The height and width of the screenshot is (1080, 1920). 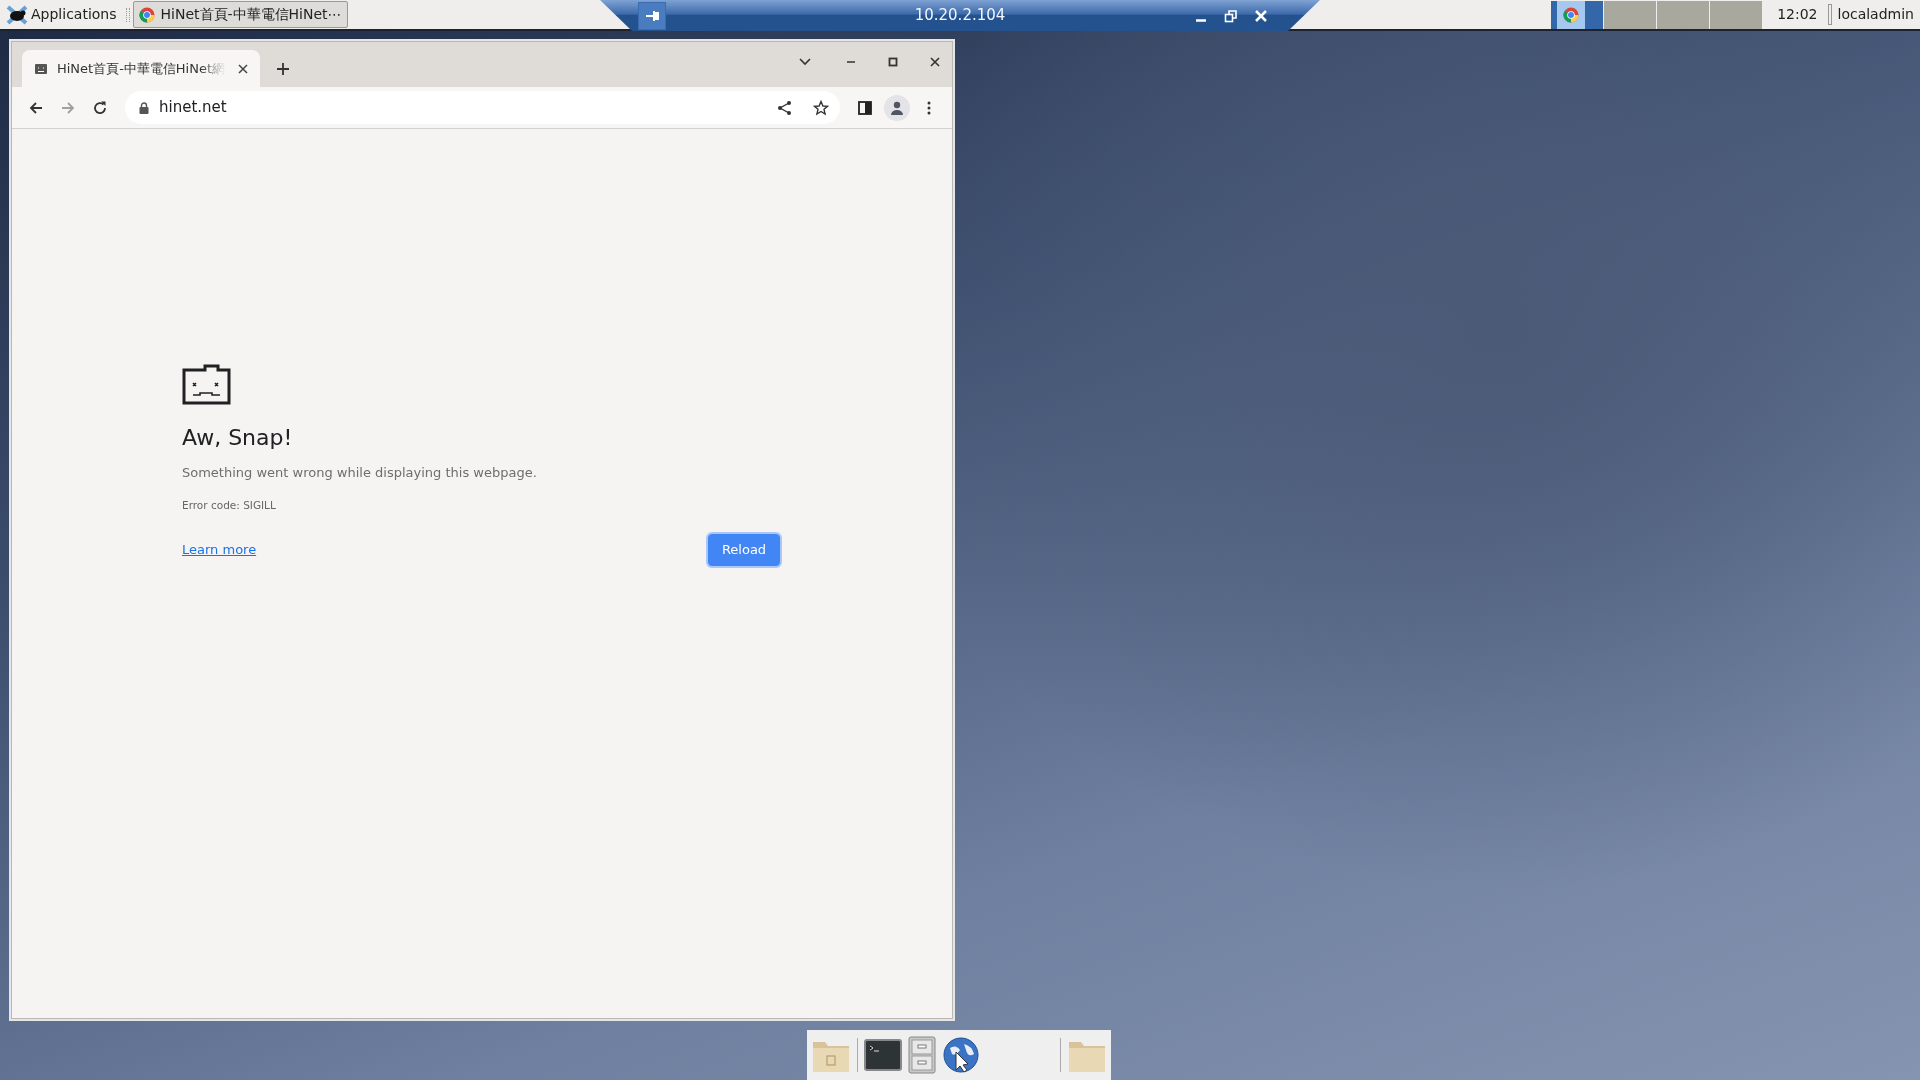 I want to click on lock-icon, so click(x=144, y=107).